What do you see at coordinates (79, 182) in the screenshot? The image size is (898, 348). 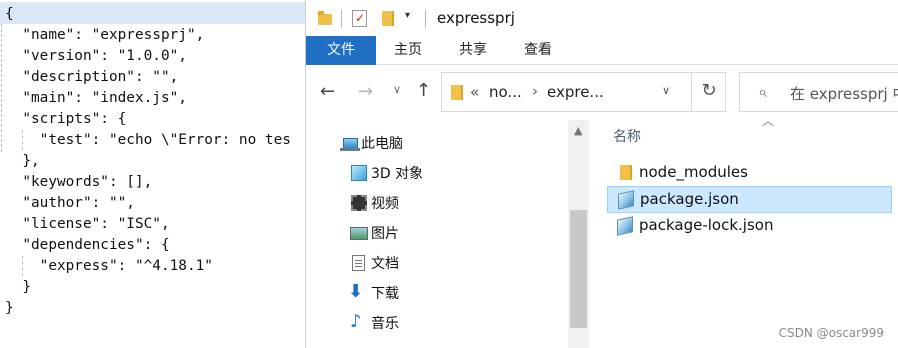 I see `code-line: "keywords": [],` at bounding box center [79, 182].